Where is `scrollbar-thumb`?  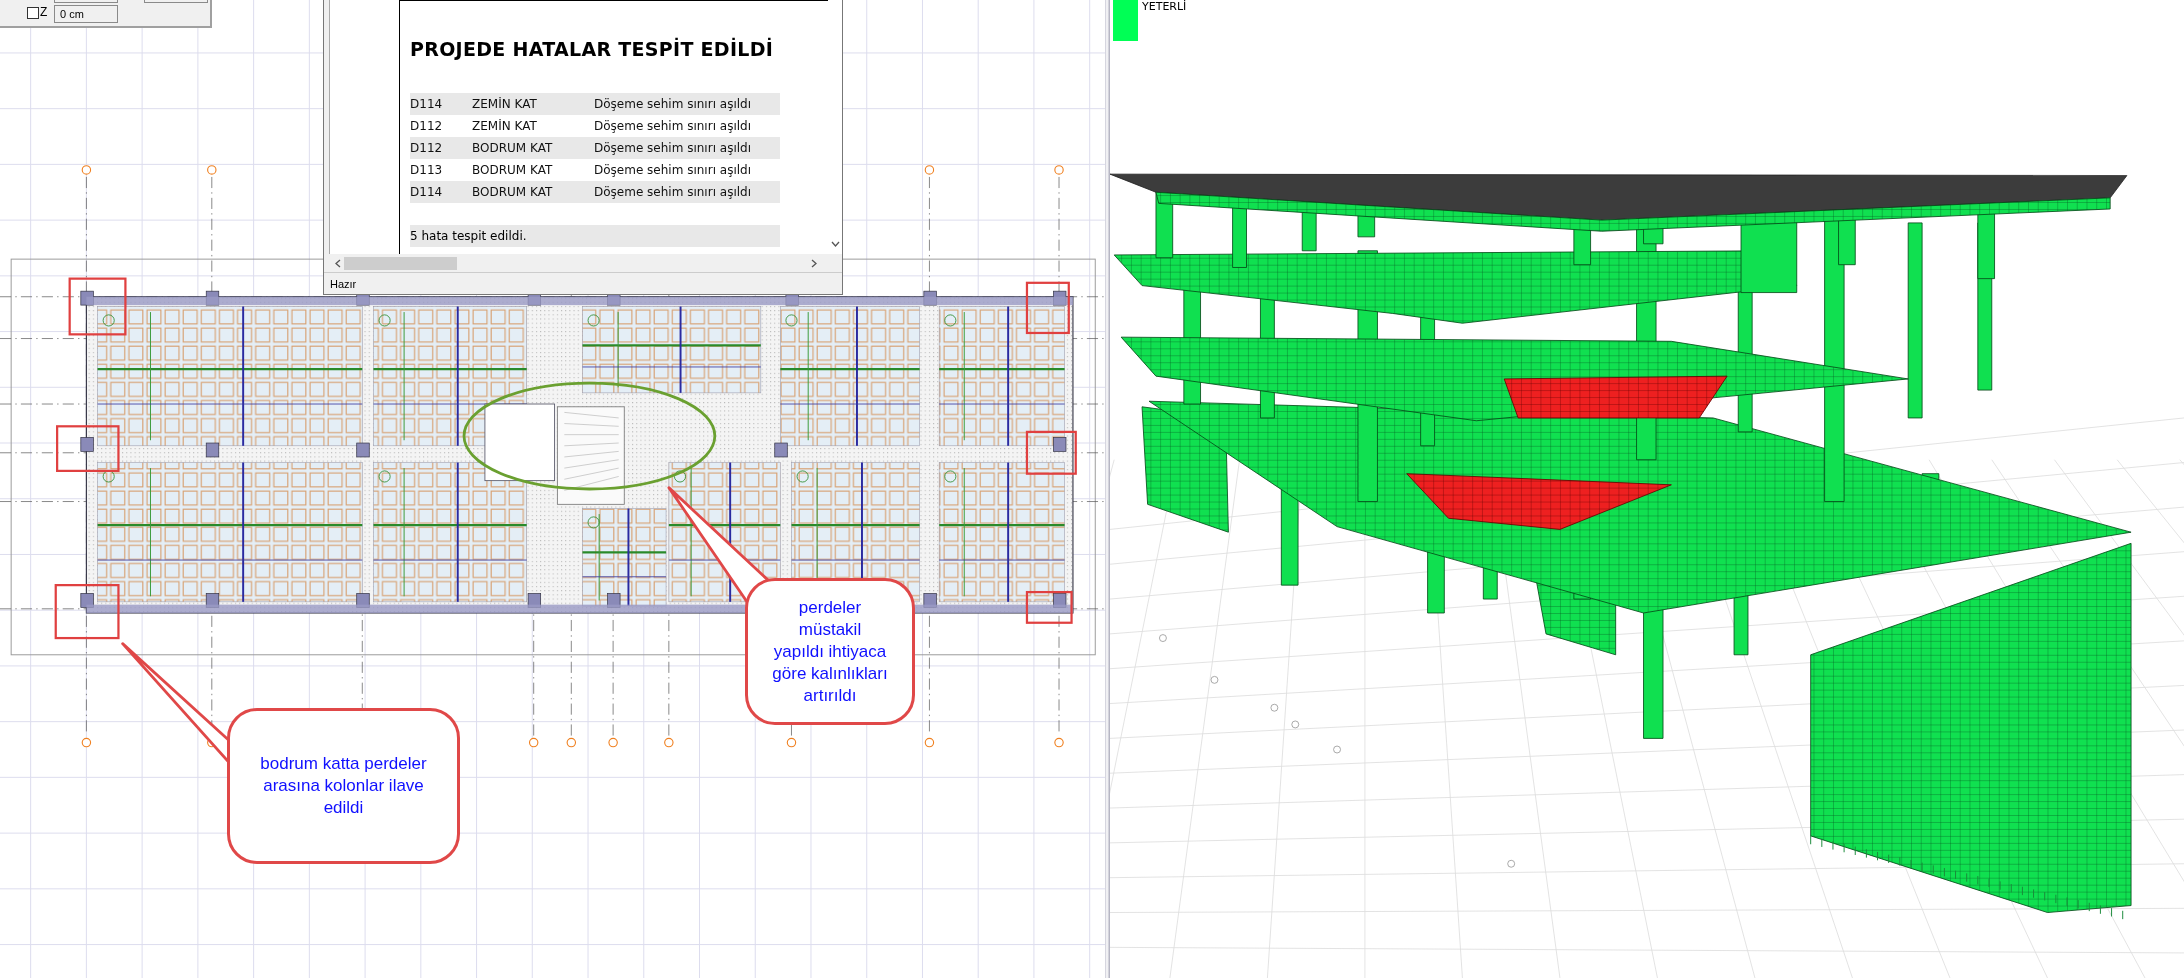 scrollbar-thumb is located at coordinates (400, 263).